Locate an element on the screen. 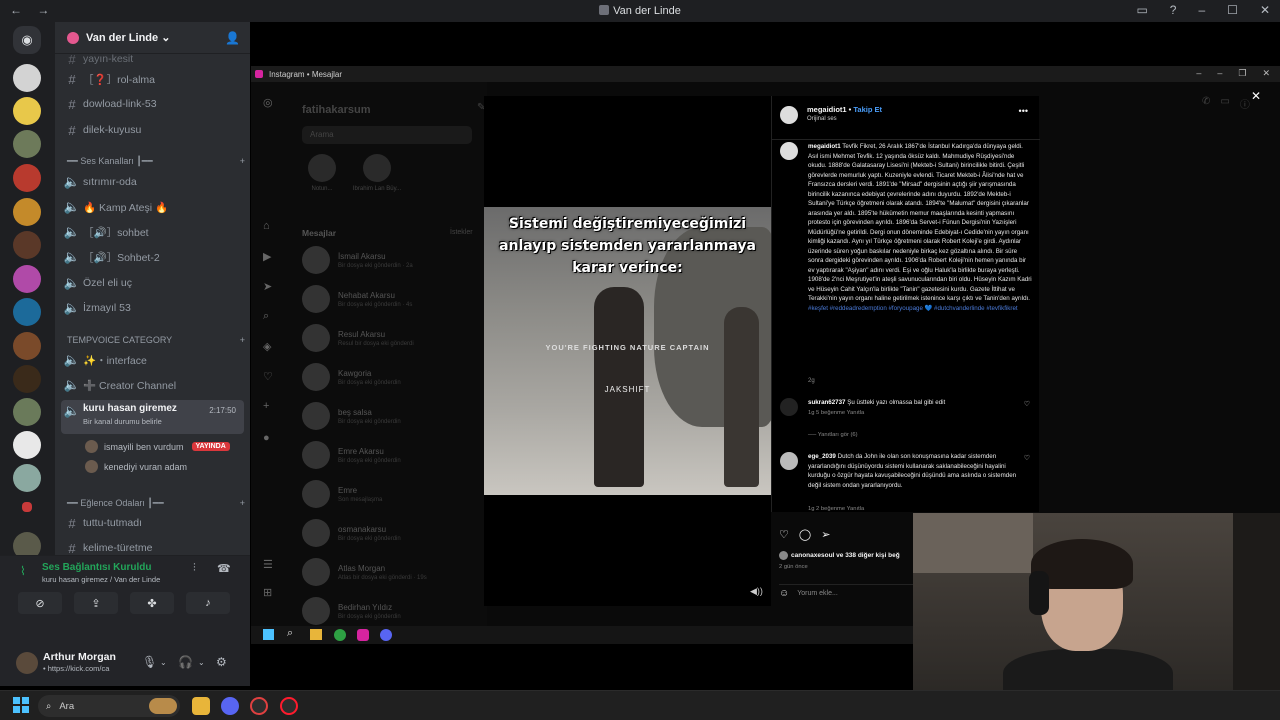  voice-status-title: Ses Bağlantısı Kuruldu is located at coordinates (96, 567).